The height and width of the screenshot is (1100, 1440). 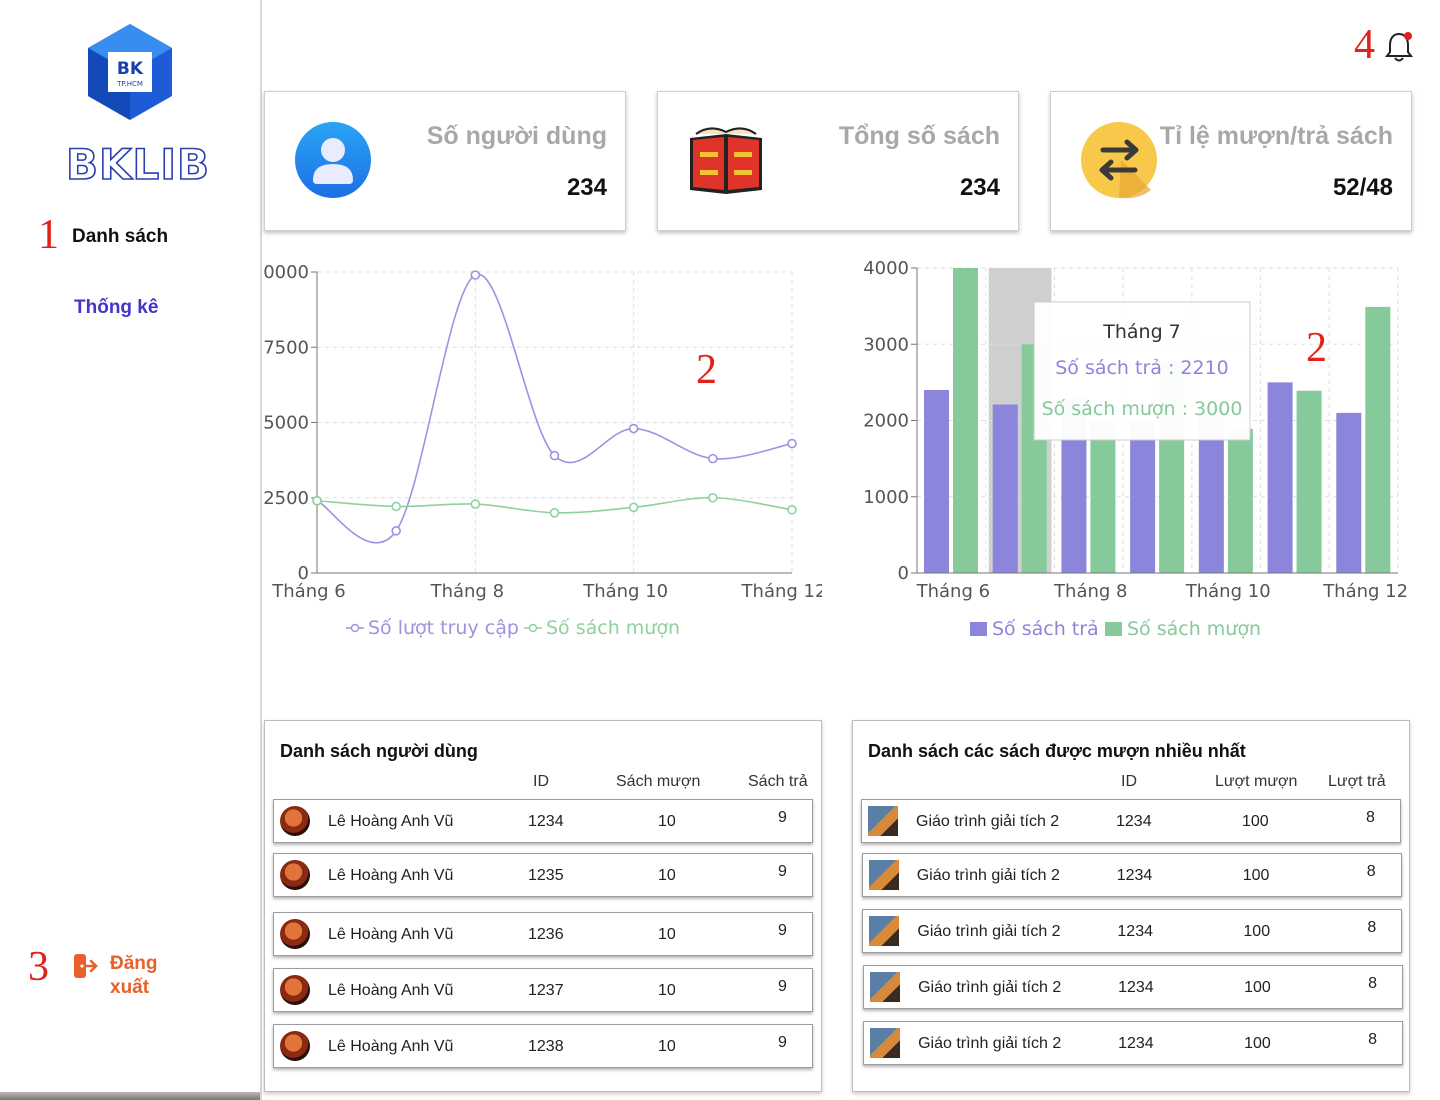 What do you see at coordinates (1142, 368) in the screenshot?
I see `tooltip-line: Số sách trả : 2210` at bounding box center [1142, 368].